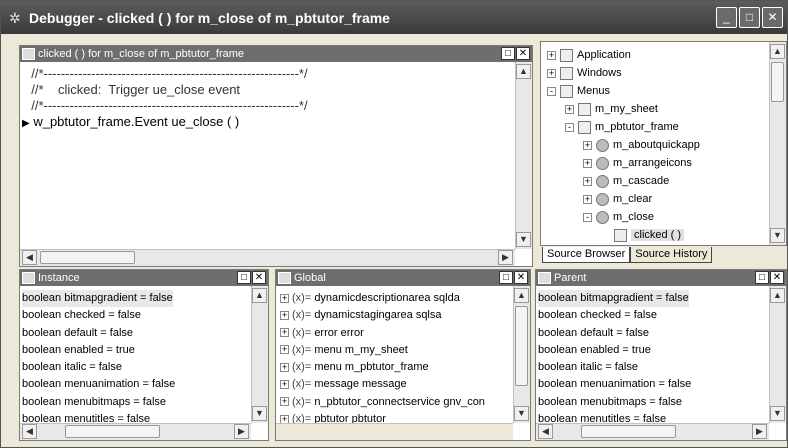  What do you see at coordinates (643, 235) in the screenshot?
I see `tree-node: clicked ( )` at bounding box center [643, 235].